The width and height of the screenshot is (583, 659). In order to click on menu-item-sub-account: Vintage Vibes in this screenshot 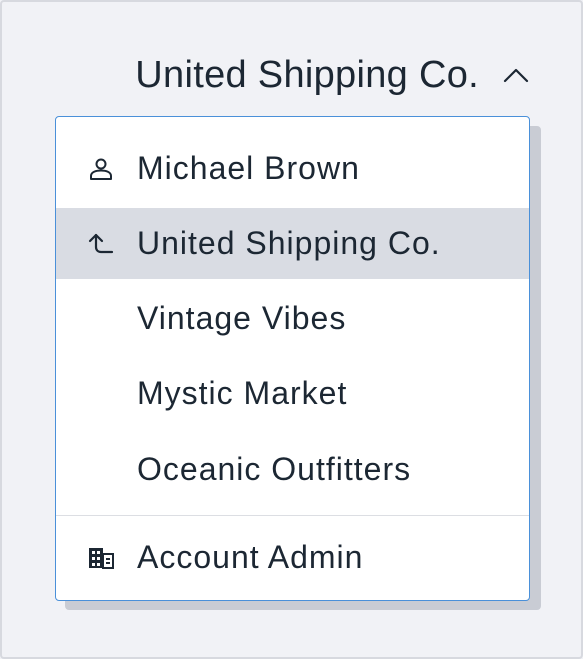, I will do `click(292, 318)`.